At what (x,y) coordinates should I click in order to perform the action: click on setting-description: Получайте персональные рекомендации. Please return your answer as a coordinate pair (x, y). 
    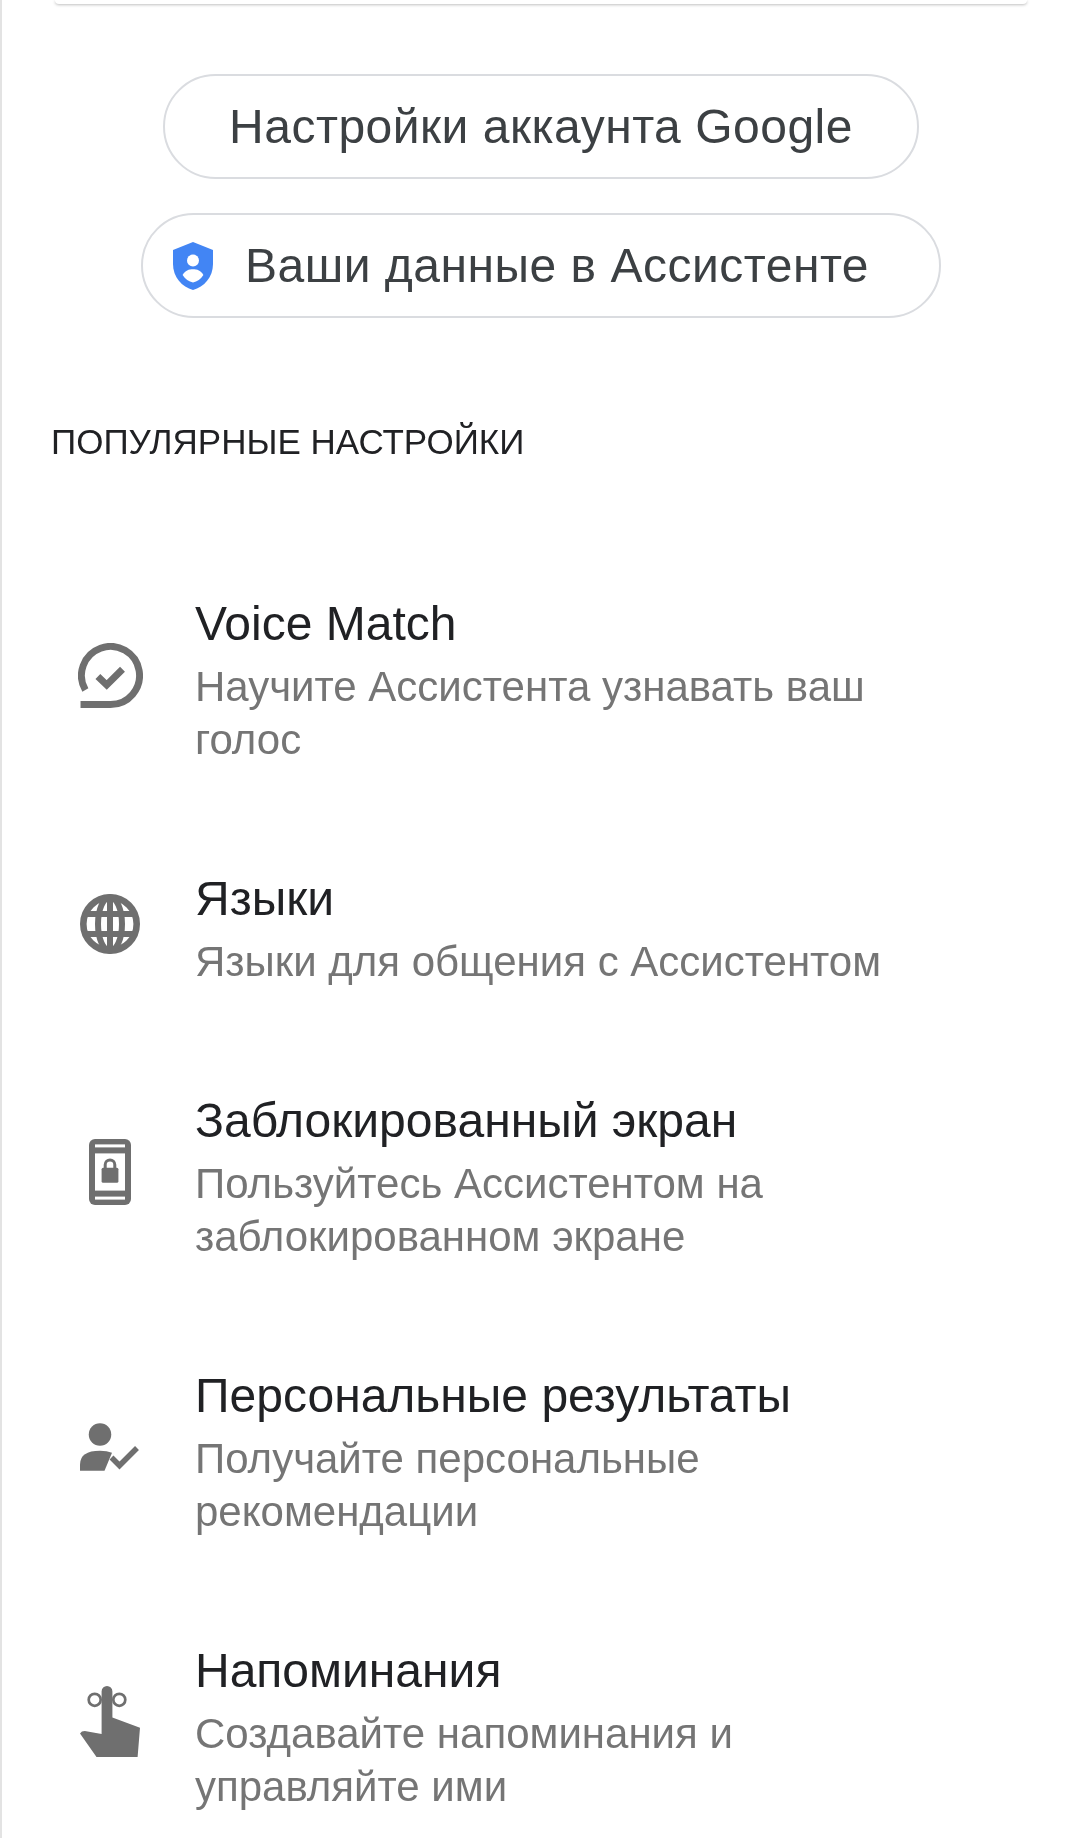
    Looking at the image, I should click on (448, 1485).